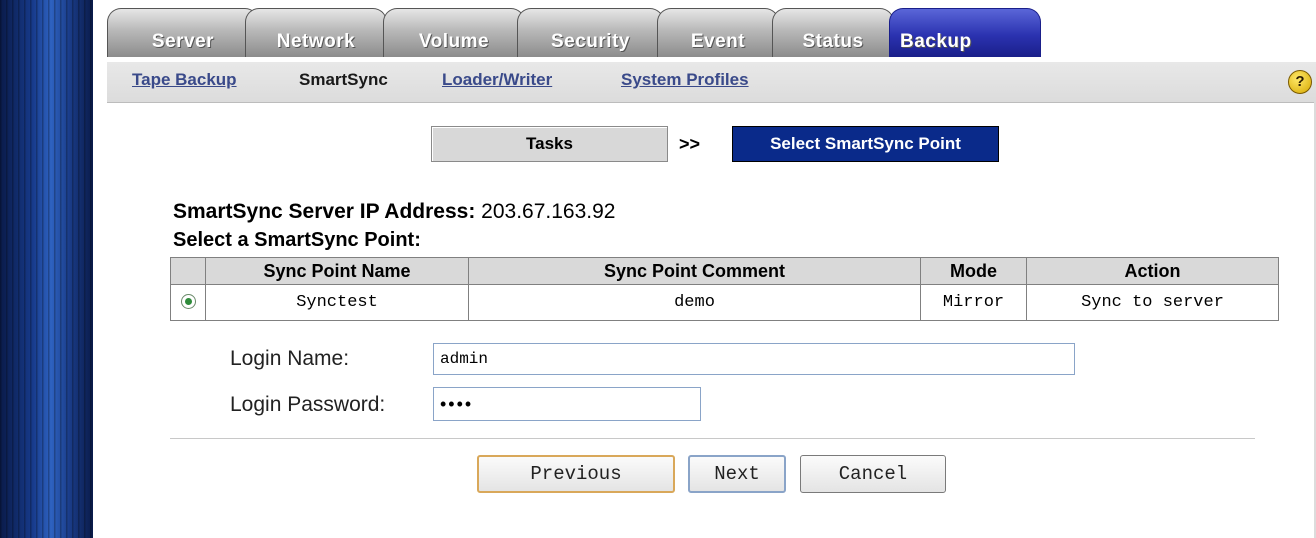  I want to click on tab-security: Security, so click(590, 32).